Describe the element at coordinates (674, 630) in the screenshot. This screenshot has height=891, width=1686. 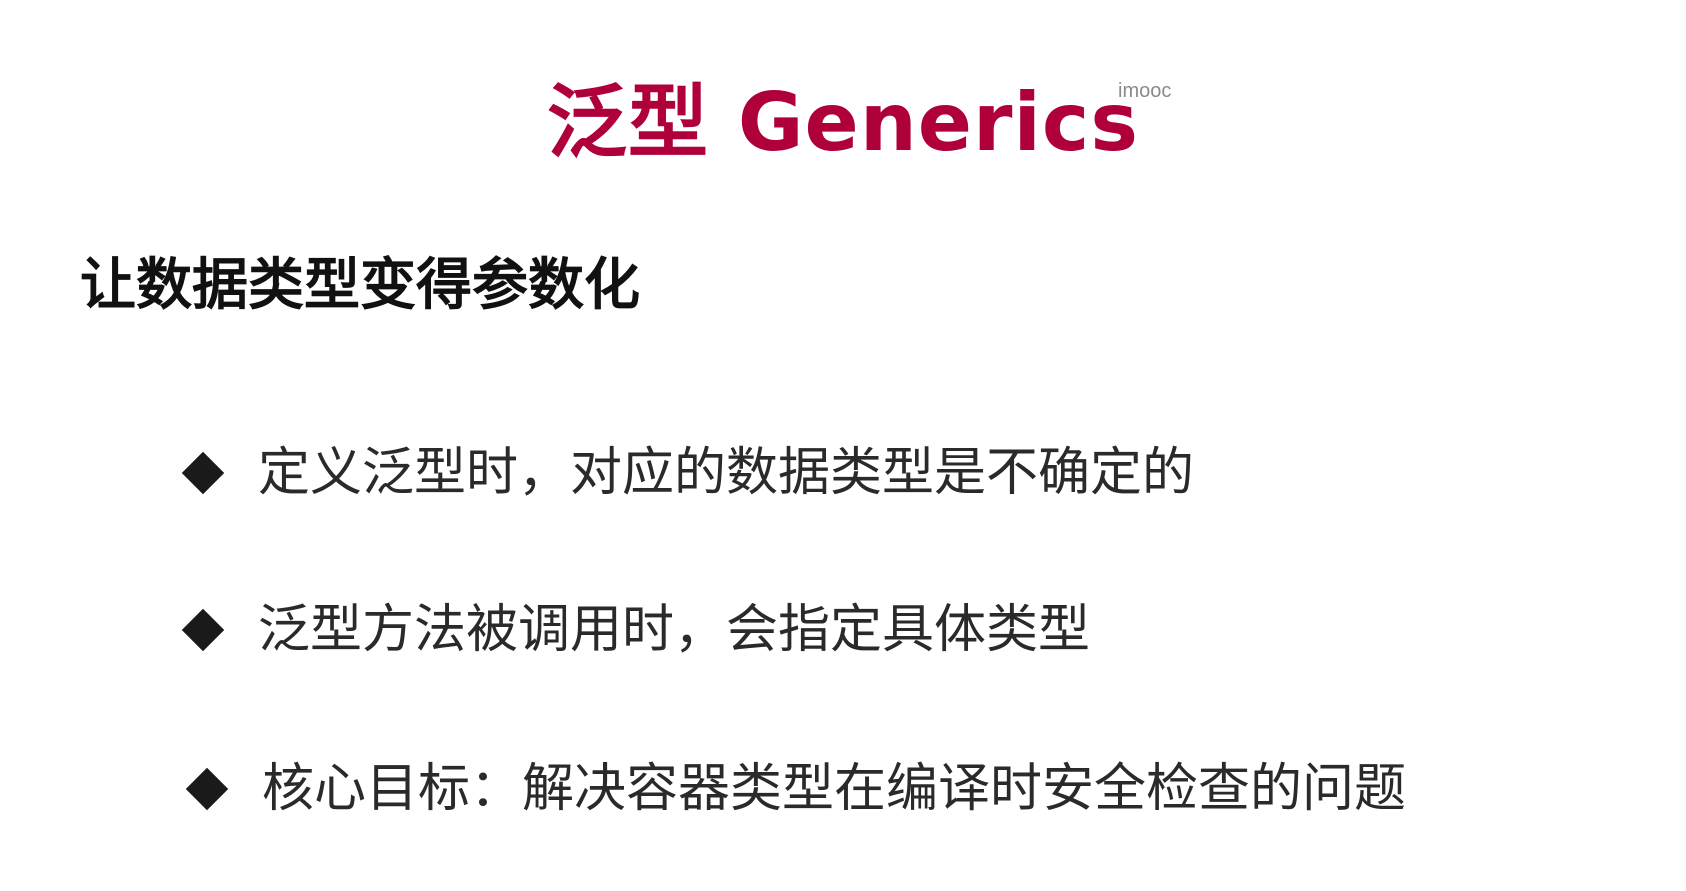
I see `bullet-text: 泛型方法被调用时，会指定具体类型` at that location.